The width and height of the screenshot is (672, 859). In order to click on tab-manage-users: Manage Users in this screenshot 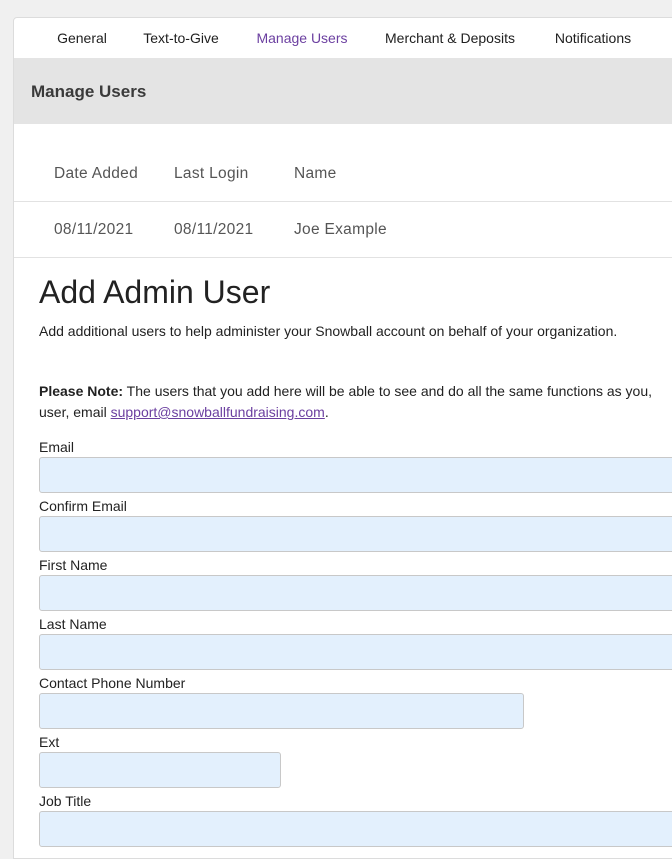, I will do `click(302, 38)`.